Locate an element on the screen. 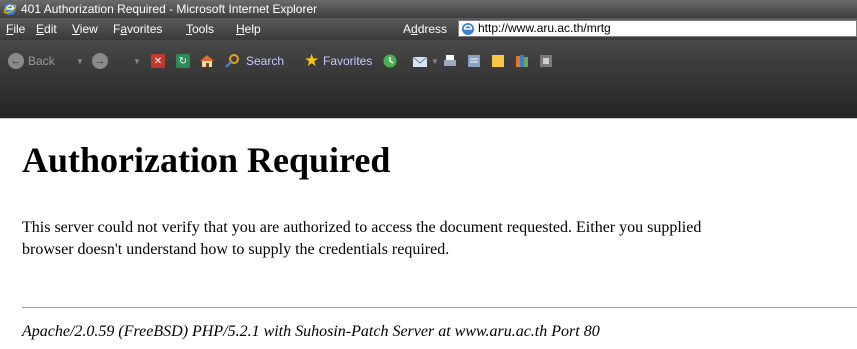 The height and width of the screenshot is (349, 857). menu-help: Help is located at coordinates (248, 29).